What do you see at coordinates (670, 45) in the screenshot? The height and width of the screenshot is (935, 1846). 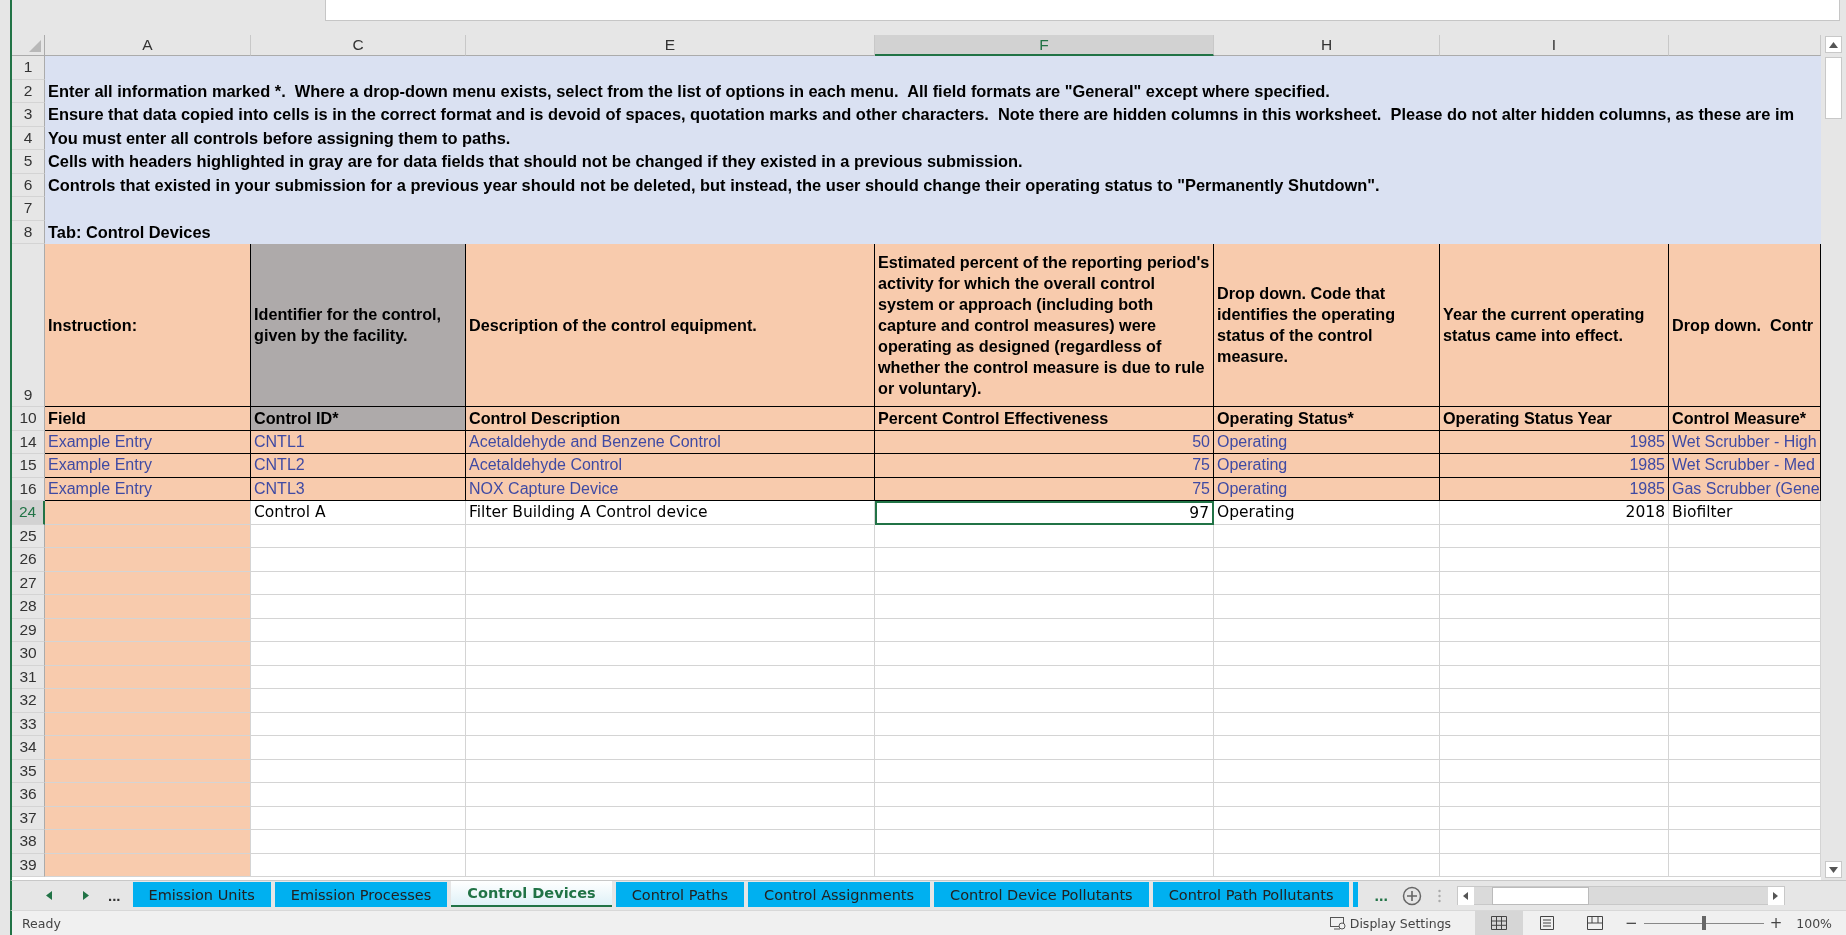 I see `column-header: E` at bounding box center [670, 45].